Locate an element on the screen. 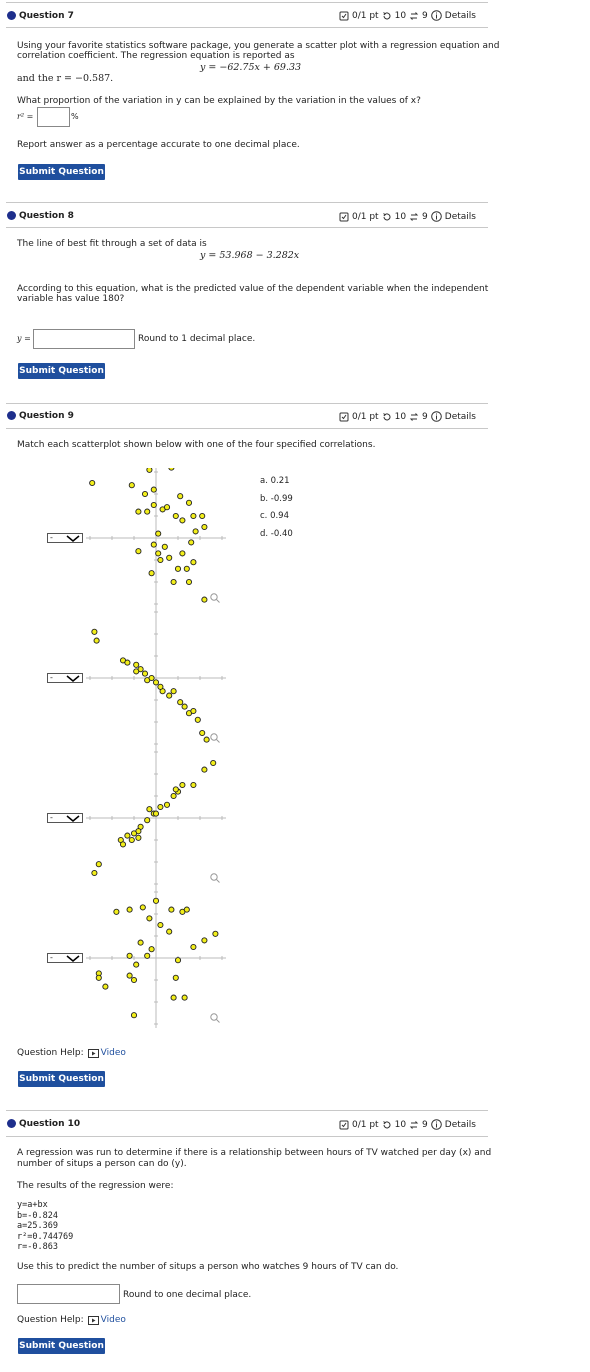  correlation-select-4: - is located at coordinates (65, 958).